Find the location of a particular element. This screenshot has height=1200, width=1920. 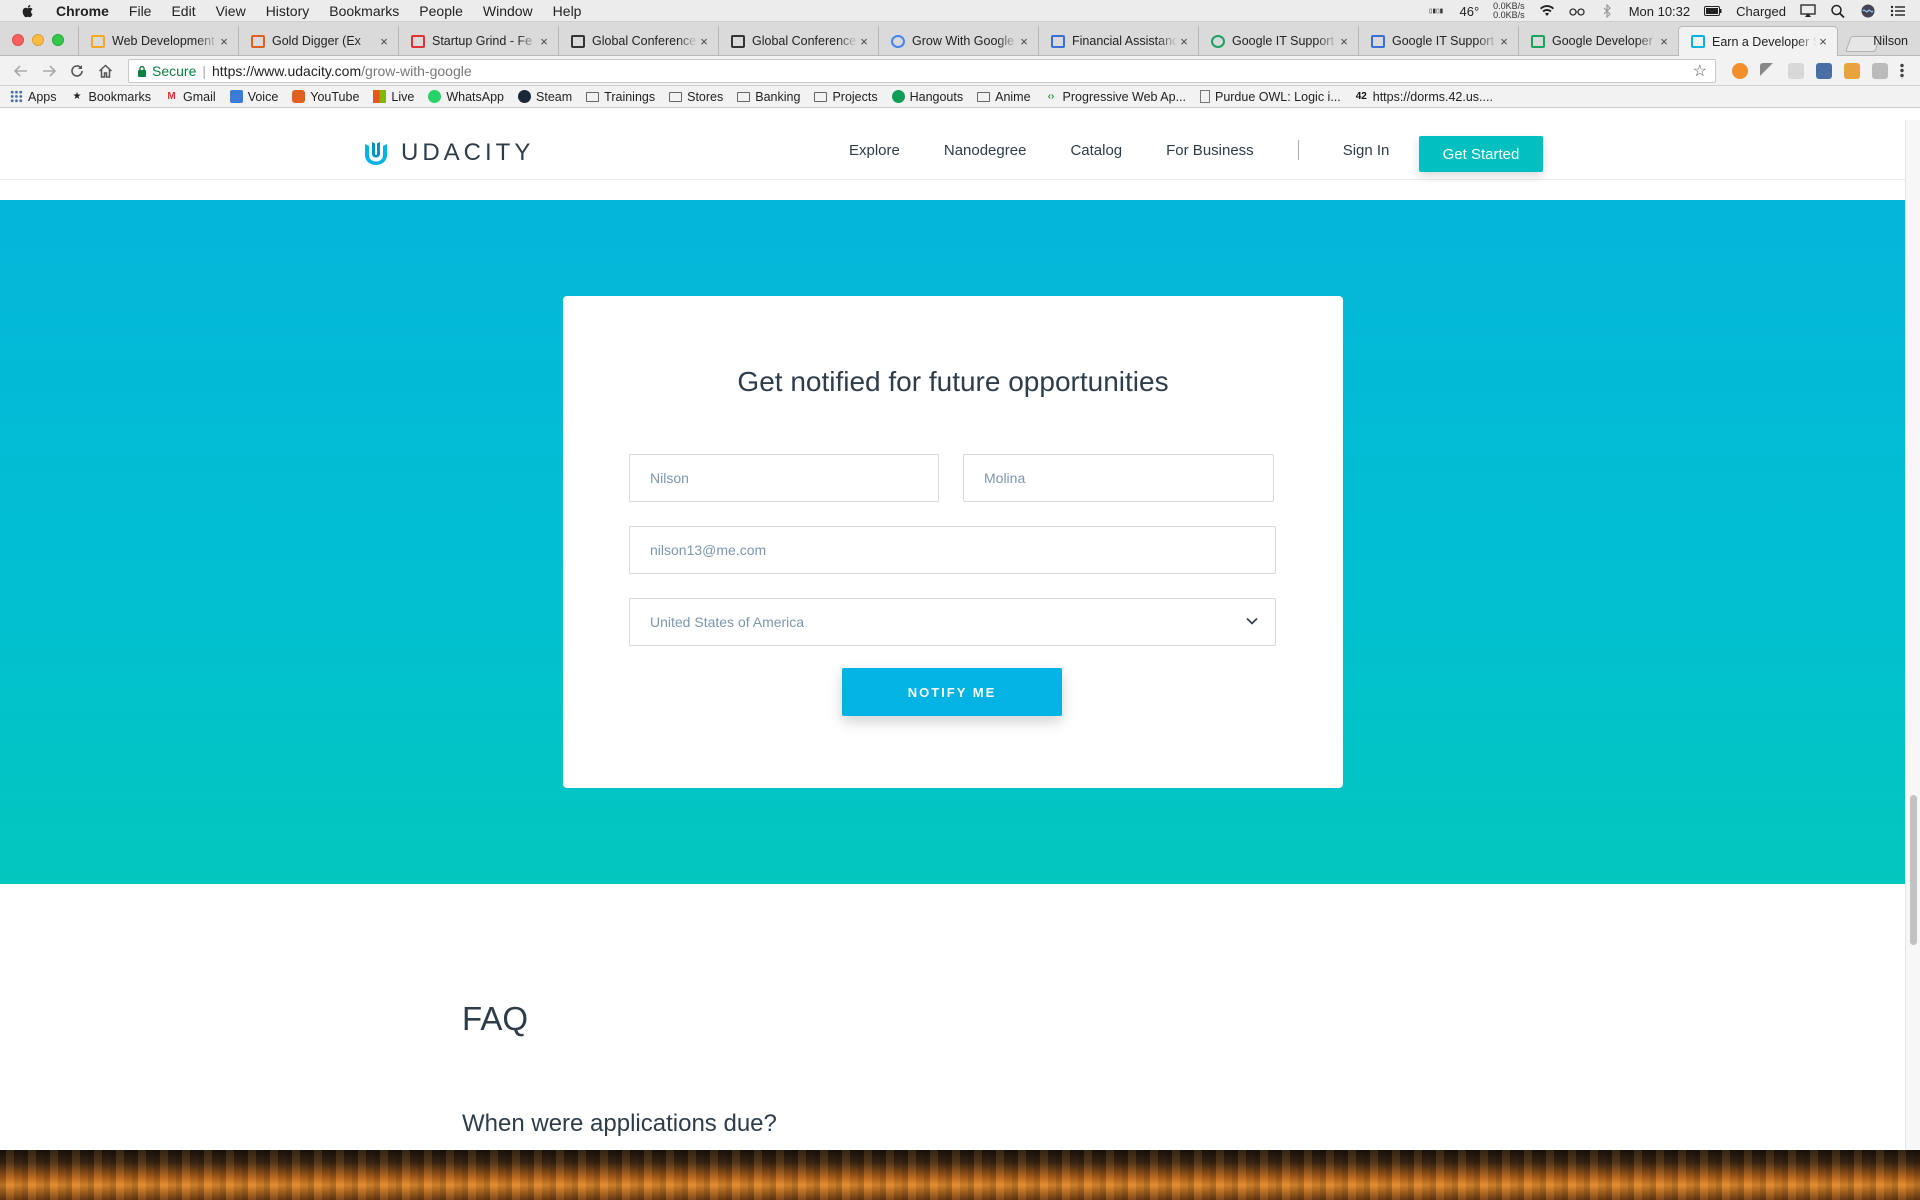

close-window-button is located at coordinates (18, 40).